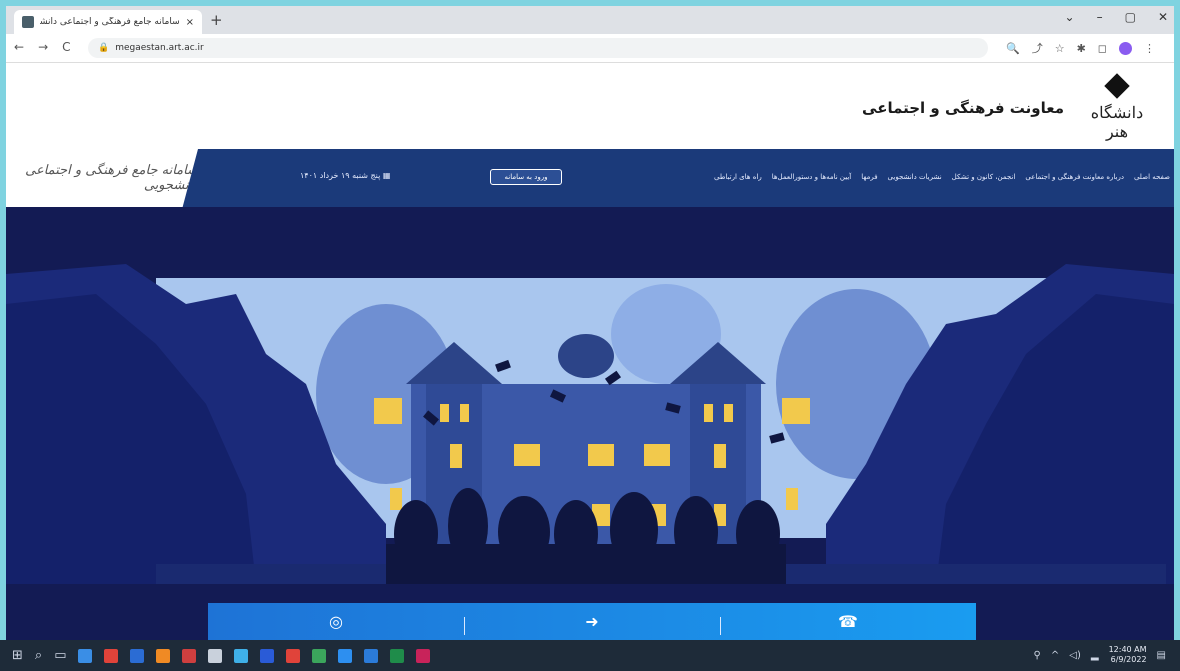 The width and height of the screenshot is (1180, 671). Describe the element at coordinates (1163, 17) in the screenshot. I see `close-window-button: ✕` at that location.